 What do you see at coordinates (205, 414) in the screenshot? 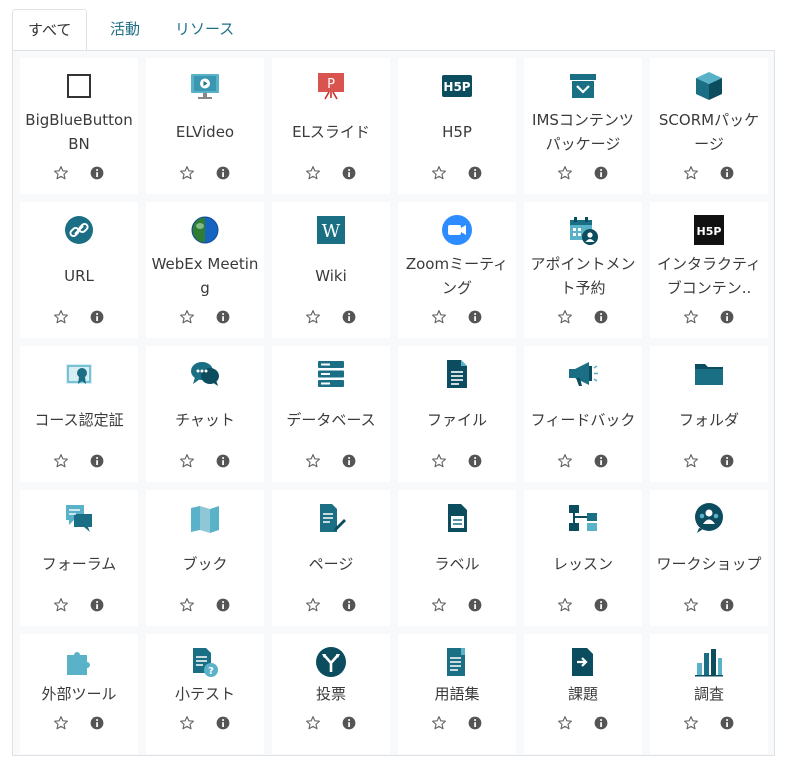
I see `module-card: チャット` at bounding box center [205, 414].